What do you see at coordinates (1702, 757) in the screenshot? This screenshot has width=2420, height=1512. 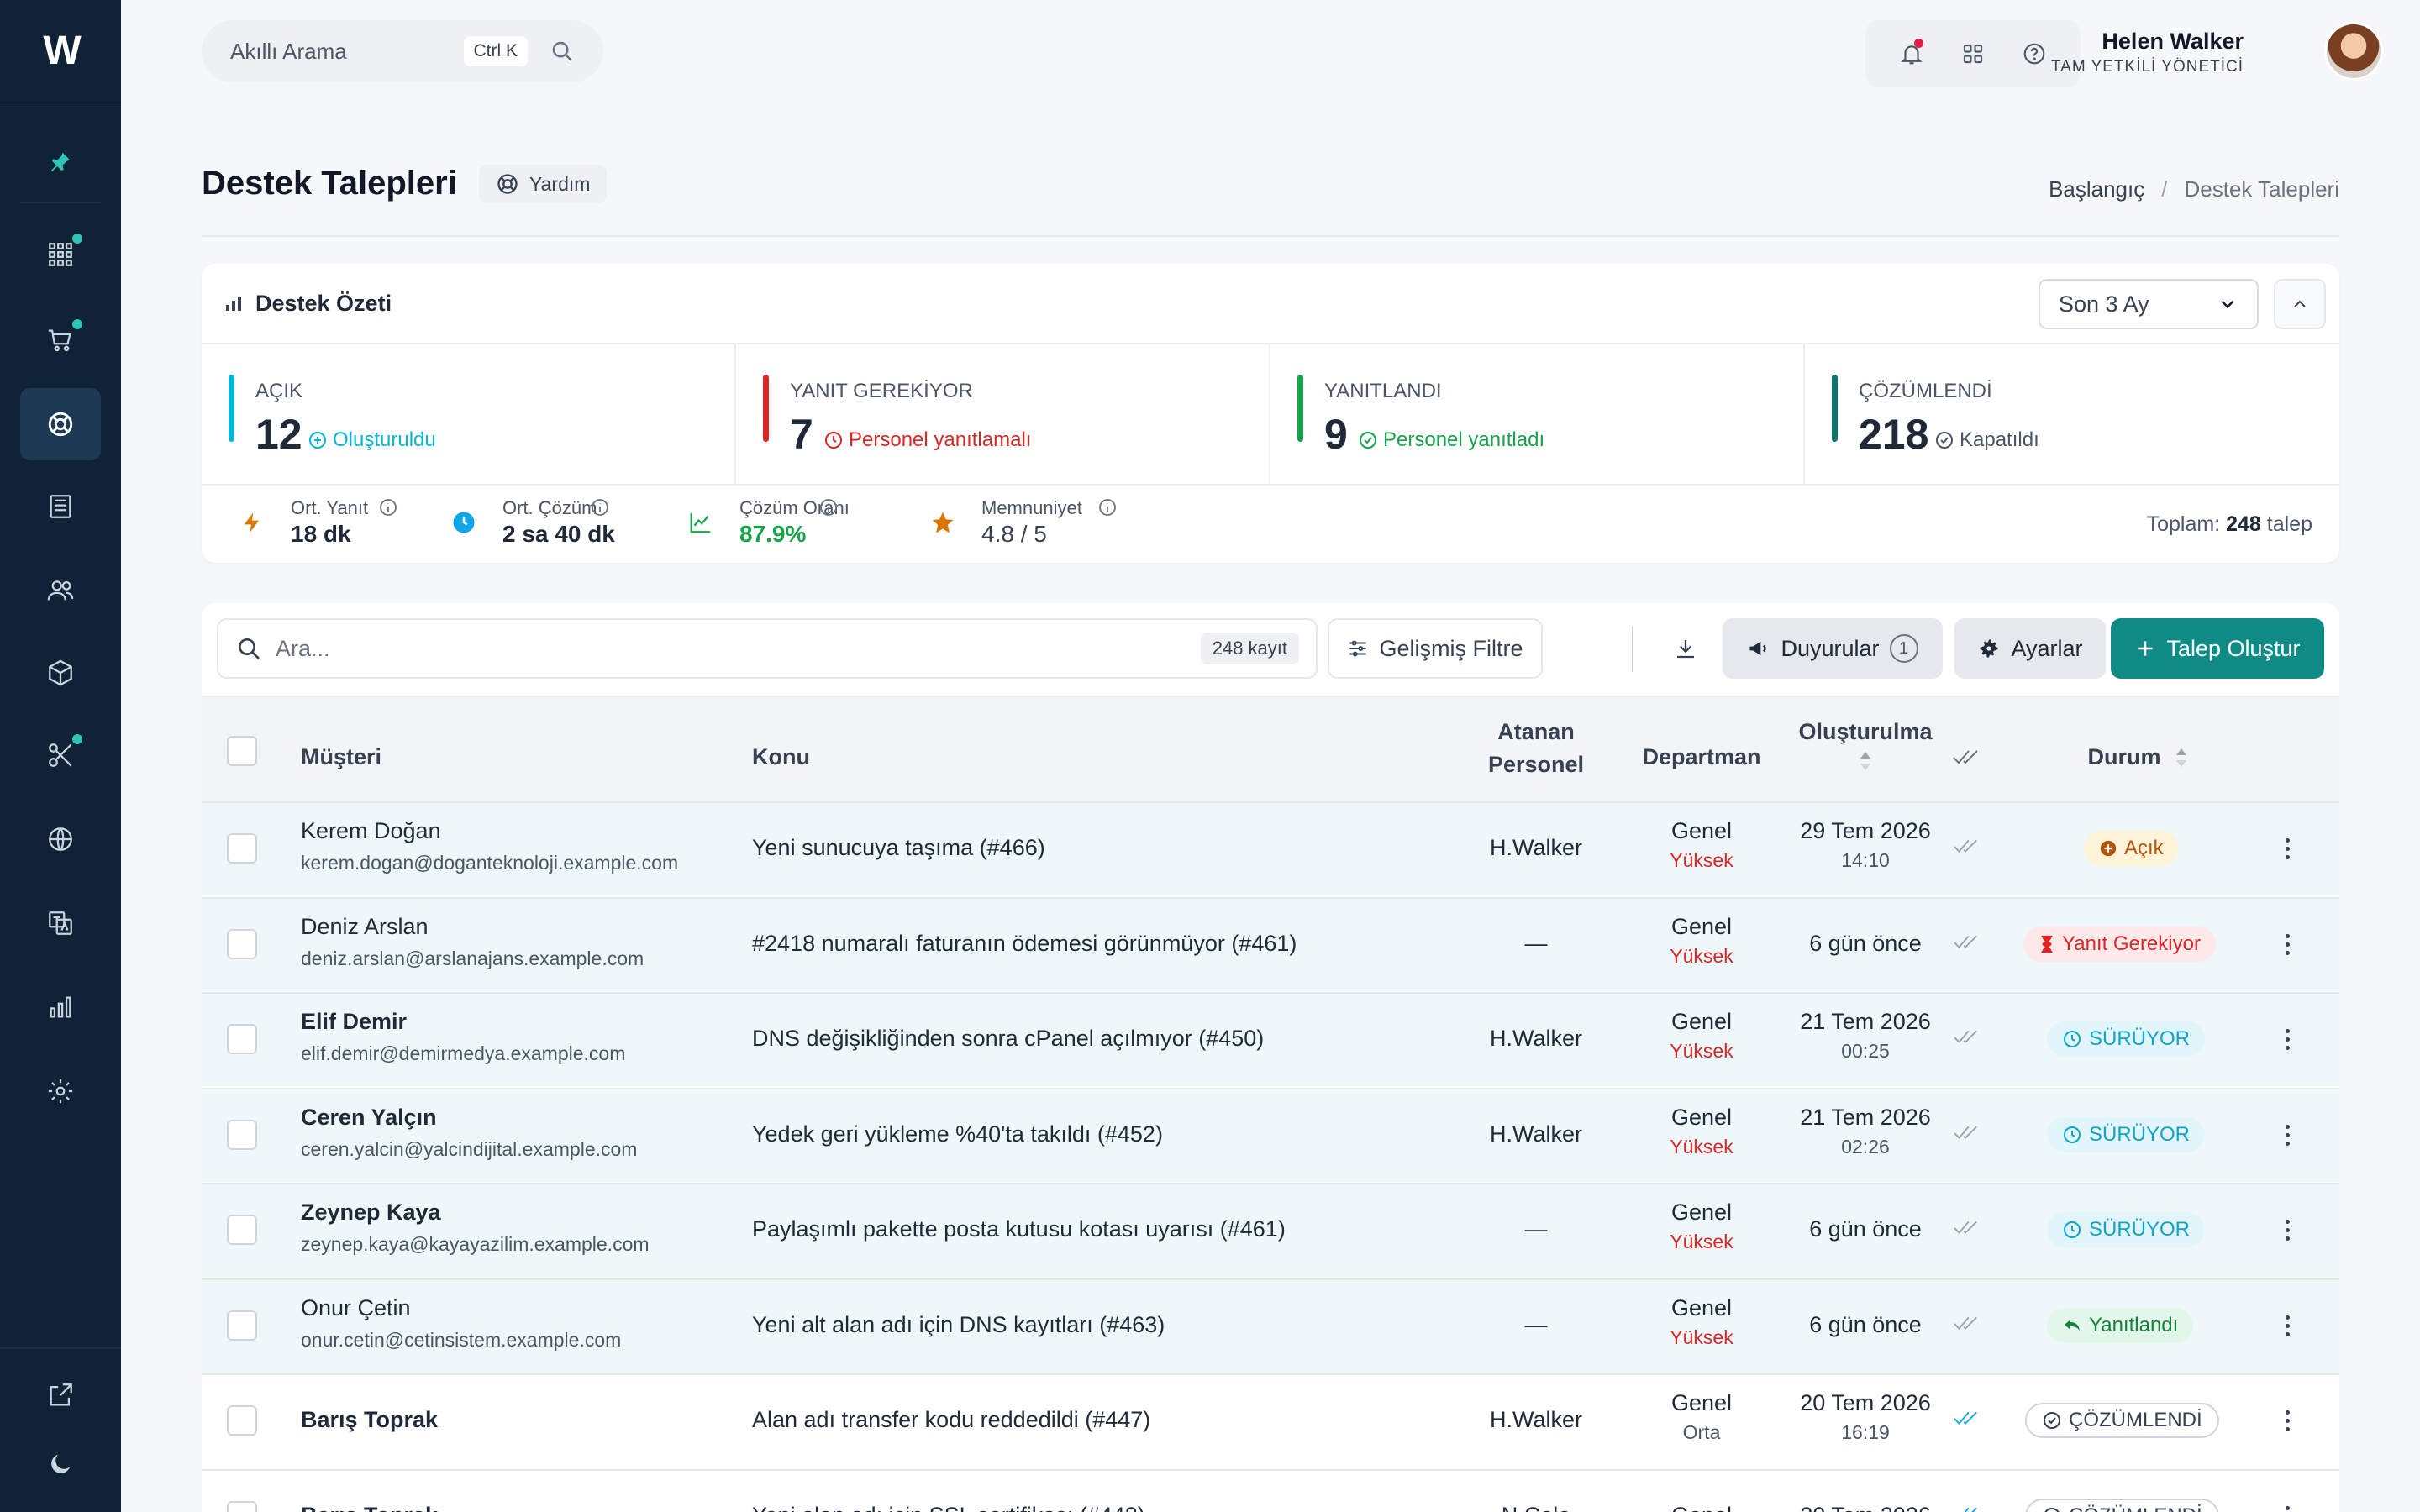 I see `col-department: Departman` at bounding box center [1702, 757].